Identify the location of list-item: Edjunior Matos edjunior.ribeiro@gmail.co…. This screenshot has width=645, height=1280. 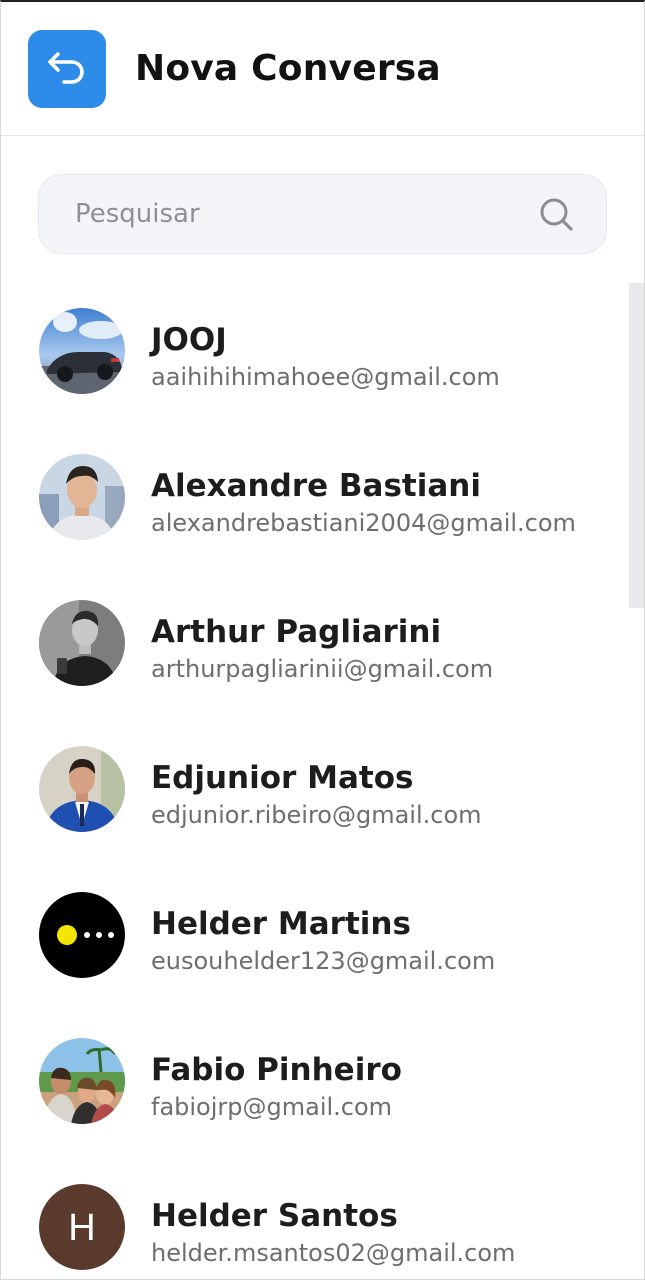
(313, 813).